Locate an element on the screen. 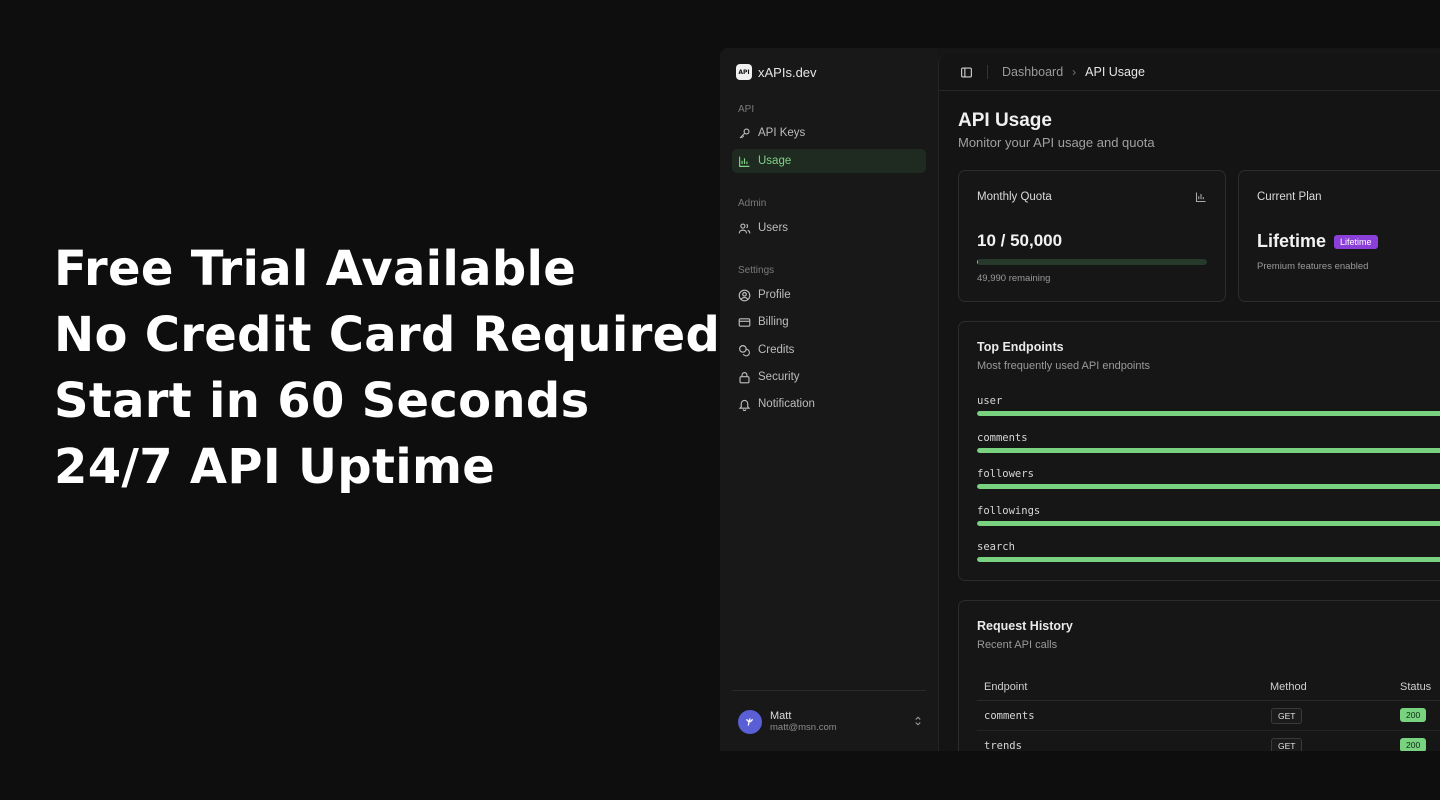  brand-name: xAPIs.dev is located at coordinates (787, 72).